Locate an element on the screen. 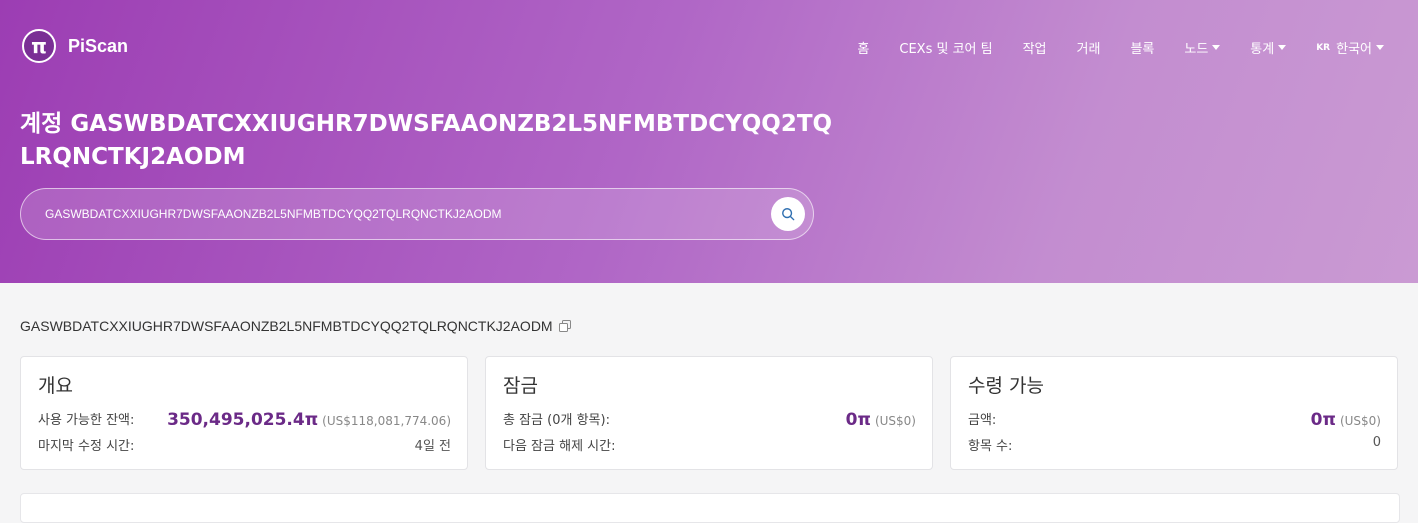 The height and width of the screenshot is (523, 1418). claimable-amount-usd: (US$0) is located at coordinates (1360, 421).